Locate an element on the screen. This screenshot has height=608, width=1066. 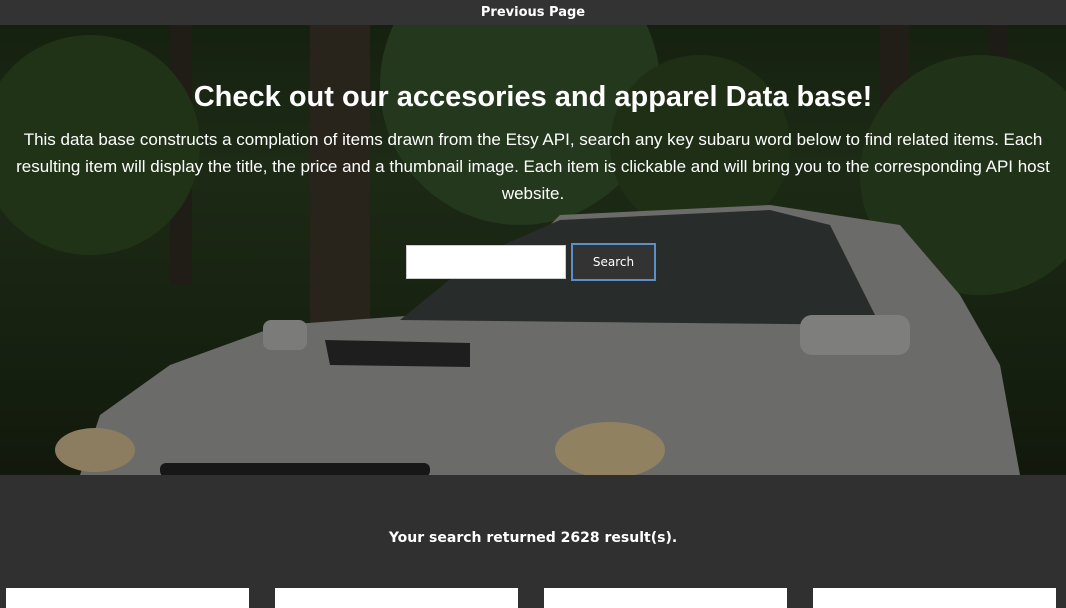
results-grid is located at coordinates (531, 598).